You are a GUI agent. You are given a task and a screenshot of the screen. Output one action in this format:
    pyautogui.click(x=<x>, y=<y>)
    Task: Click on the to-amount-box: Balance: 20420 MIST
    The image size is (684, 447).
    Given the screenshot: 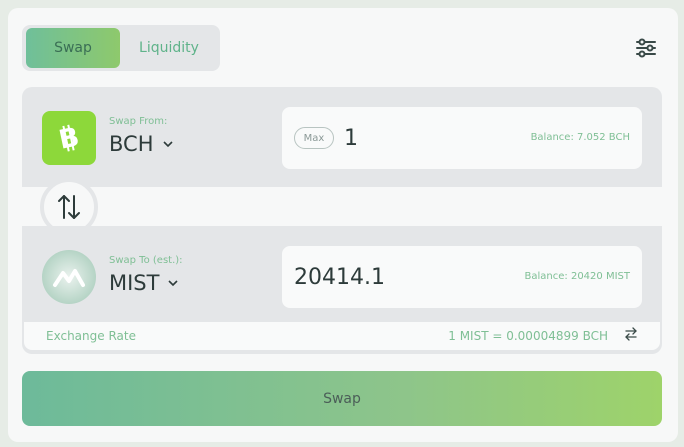 What is the action you would take?
    pyautogui.click(x=462, y=277)
    